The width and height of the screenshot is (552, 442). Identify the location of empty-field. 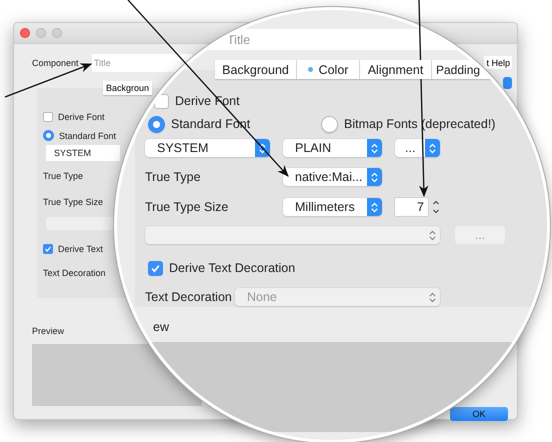
(80, 223).